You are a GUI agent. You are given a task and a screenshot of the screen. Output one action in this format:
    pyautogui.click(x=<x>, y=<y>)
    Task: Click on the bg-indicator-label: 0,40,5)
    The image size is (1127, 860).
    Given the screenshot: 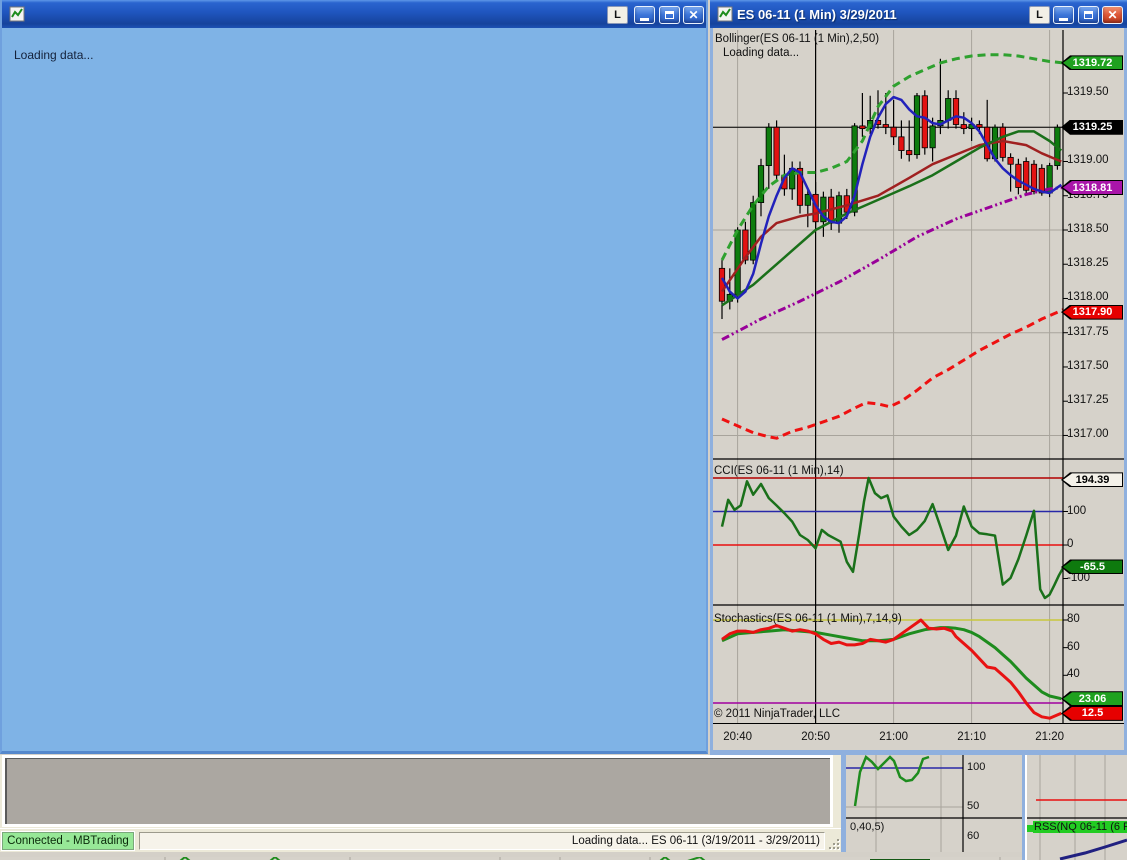 What is the action you would take?
    pyautogui.click(x=867, y=827)
    